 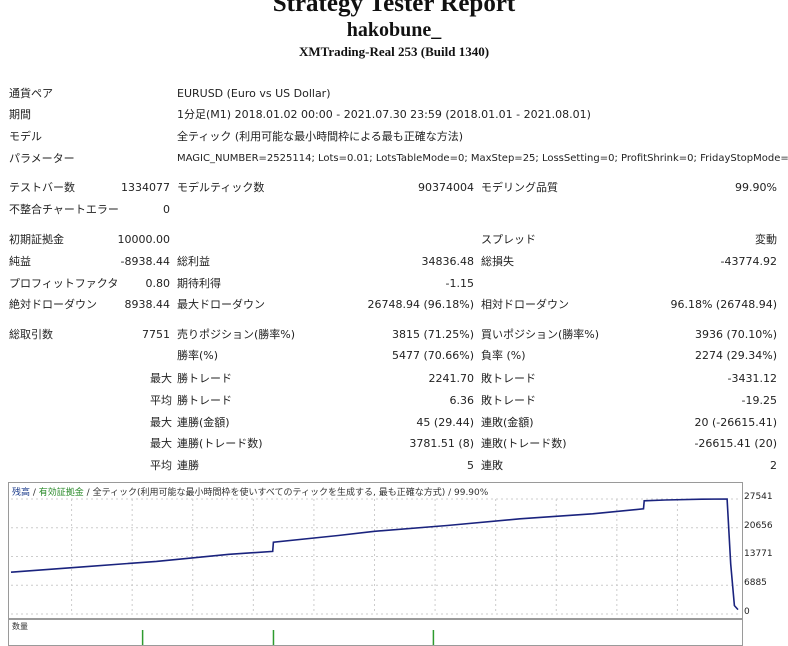 I want to click on abs-dd-label: 絶対ドローダウン, so click(x=53, y=304).